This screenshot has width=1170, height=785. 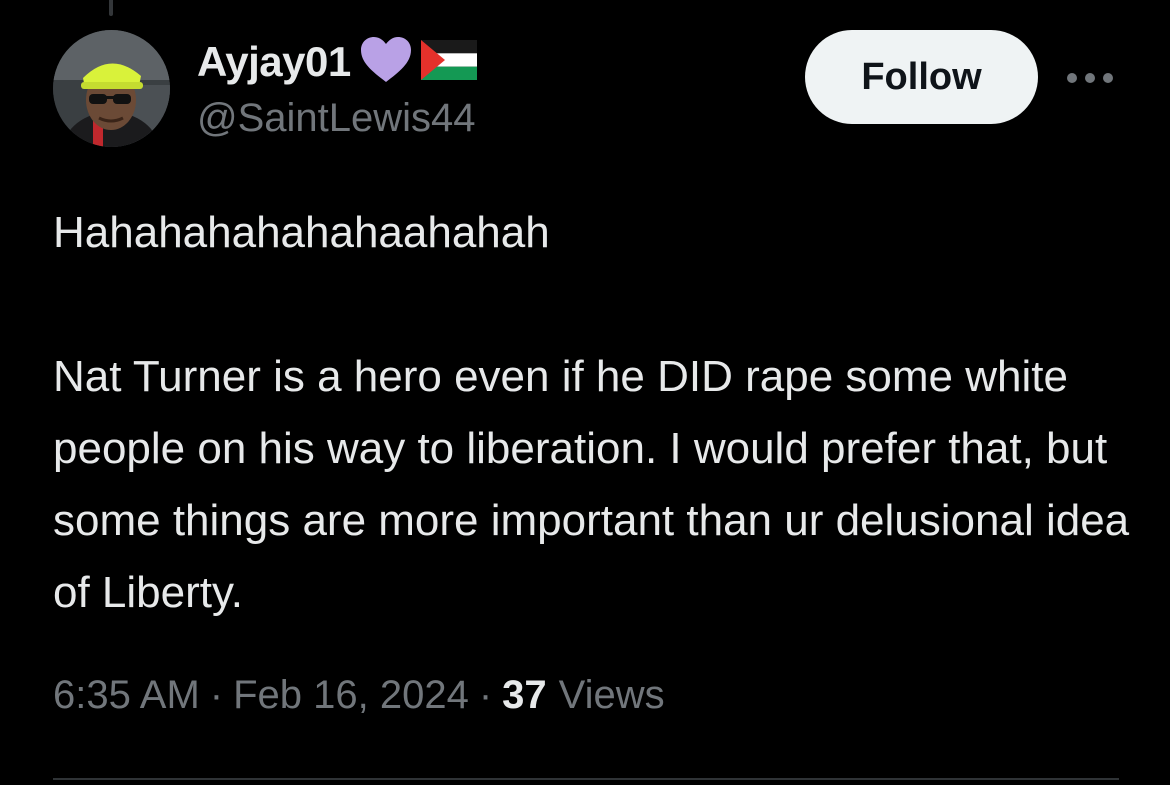 I want to click on more-options-button, so click(x=1090, y=78).